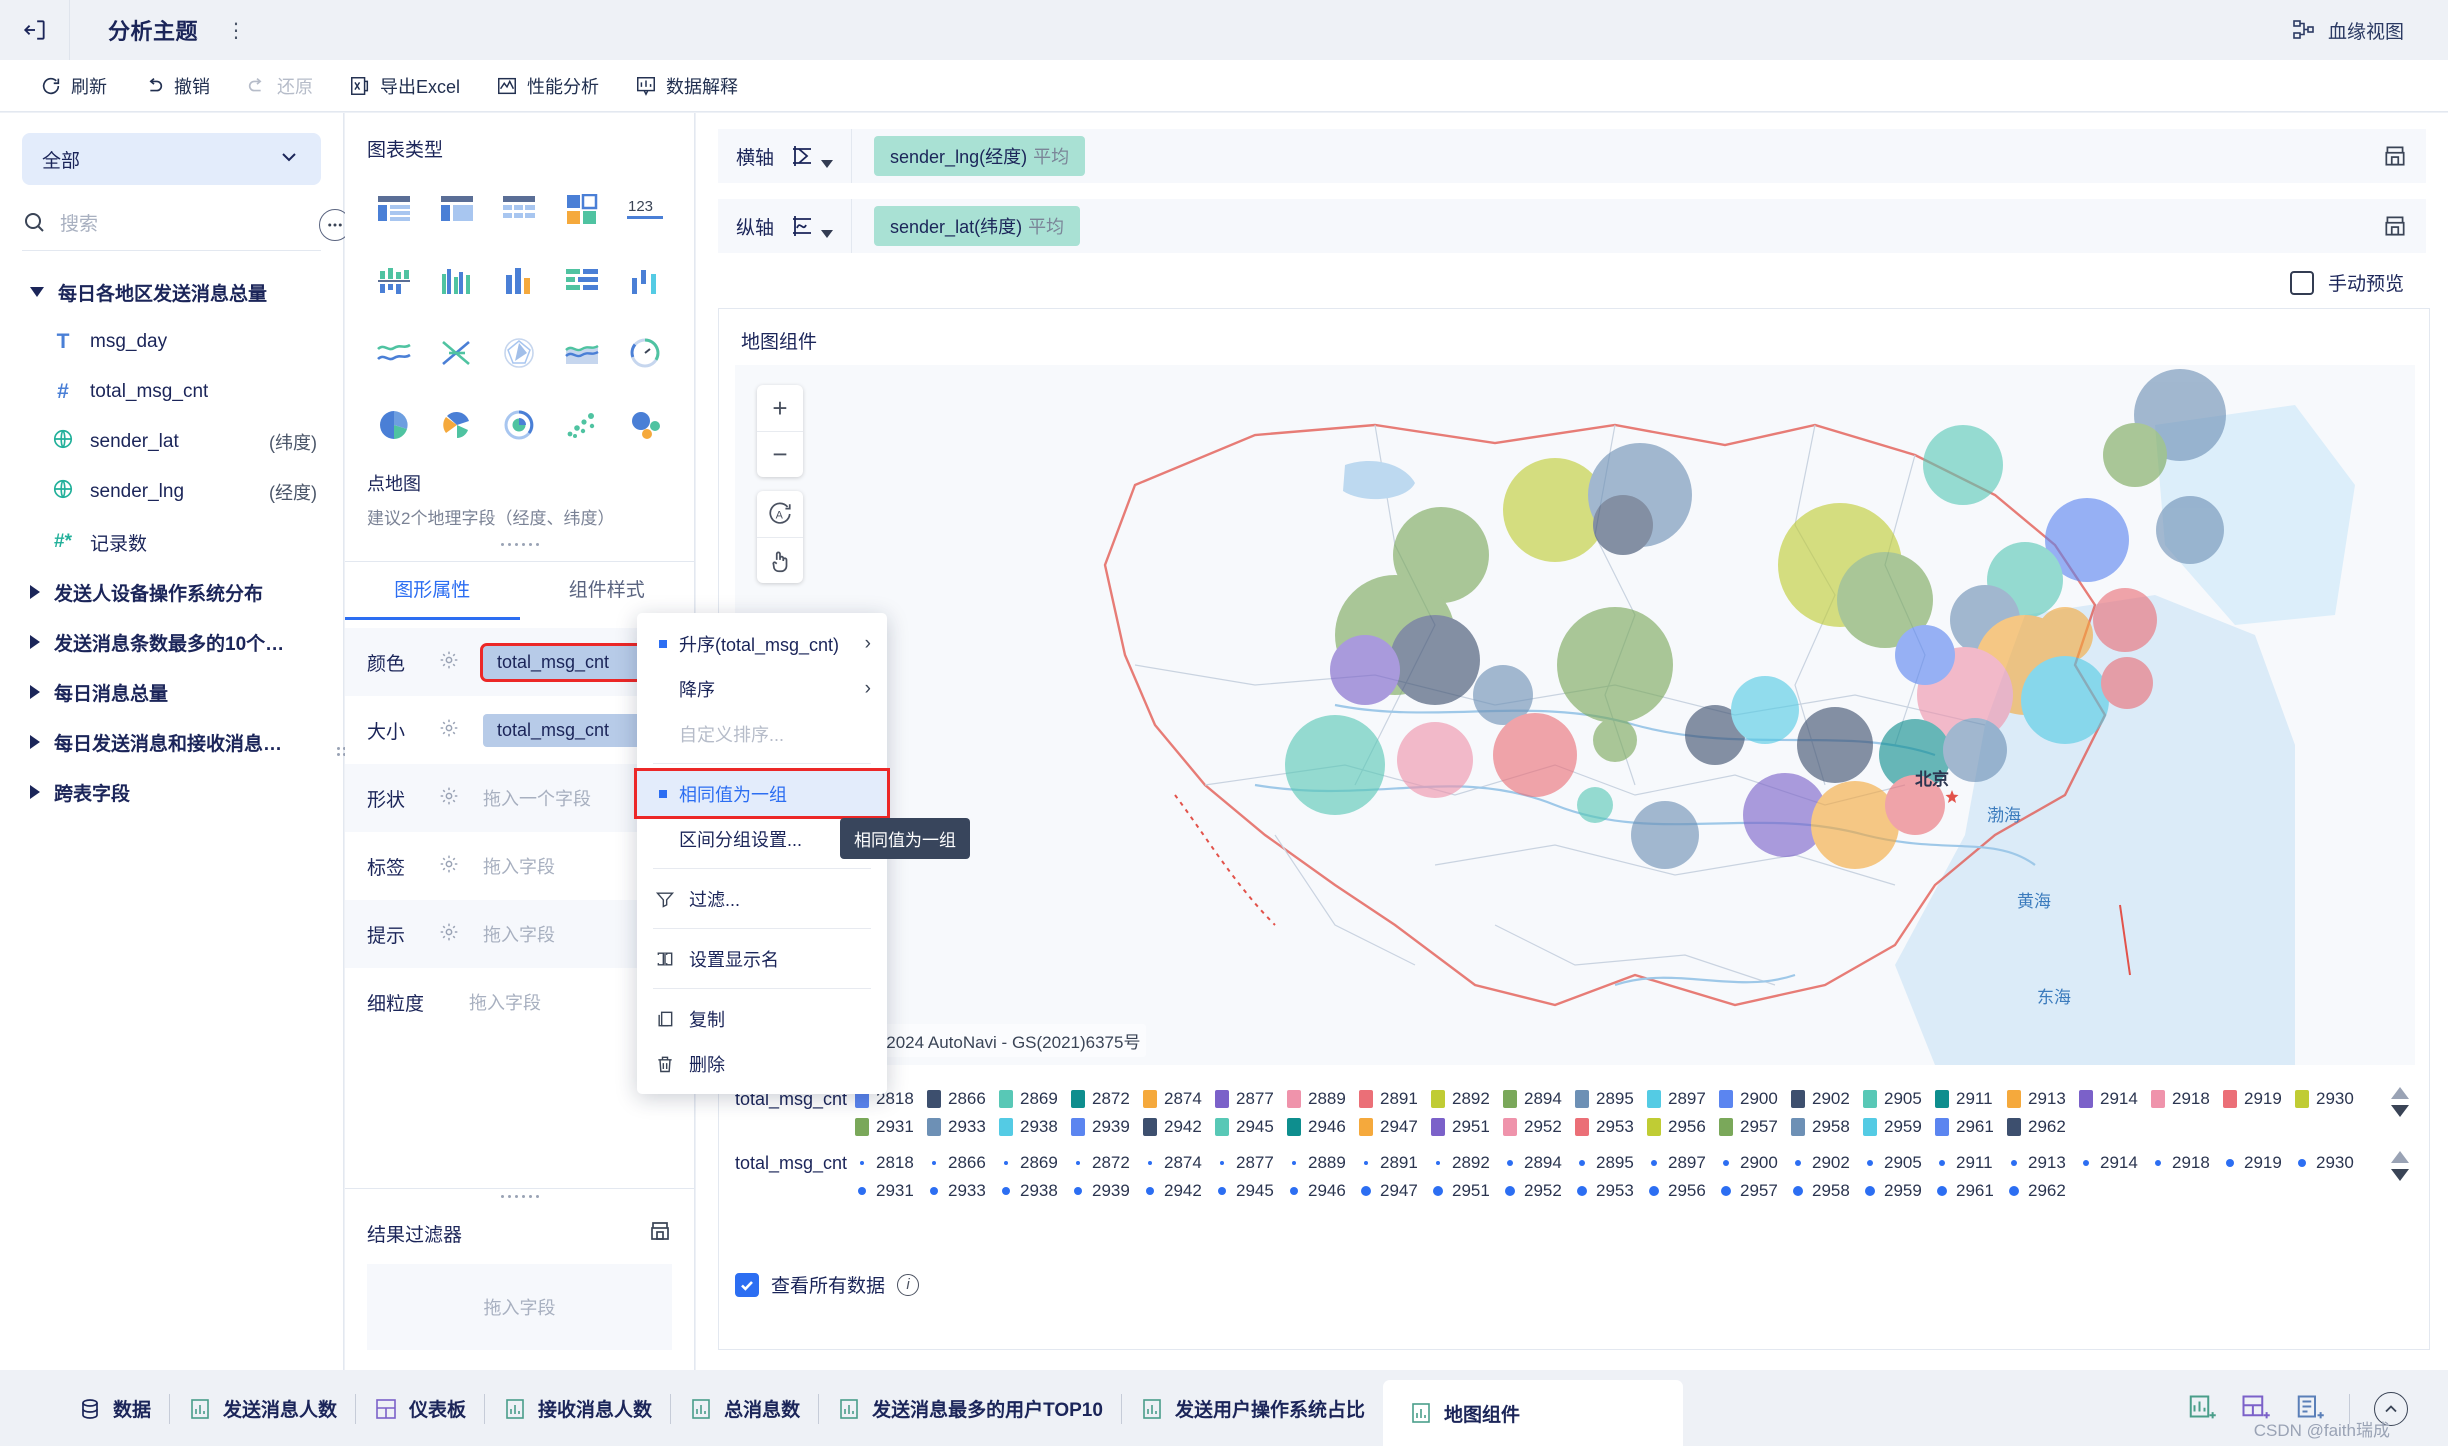 The image size is (2448, 1446). Describe the element at coordinates (1323, 1191) in the screenshot. I see `size-legend-item: 2946` at that location.